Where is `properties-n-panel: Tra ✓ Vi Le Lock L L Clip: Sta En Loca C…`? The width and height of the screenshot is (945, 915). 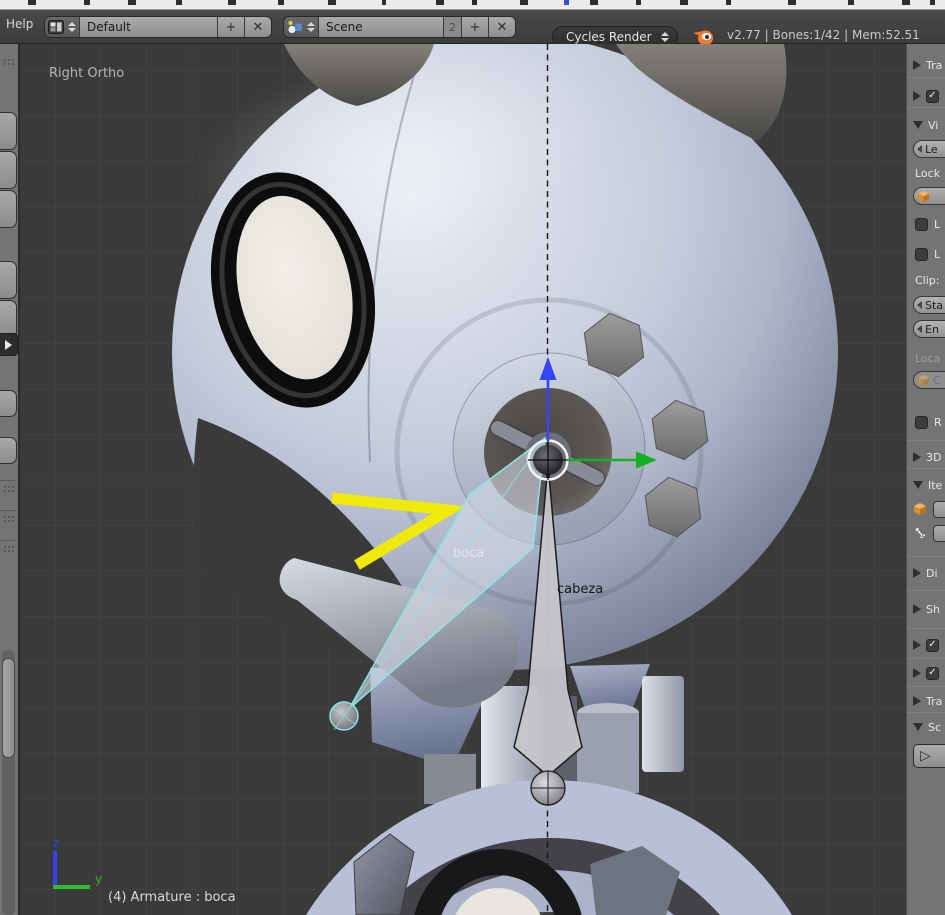
properties-n-panel: Tra ✓ Vi Le Lock L L Clip: Sta En Loca C… is located at coordinates (925, 479).